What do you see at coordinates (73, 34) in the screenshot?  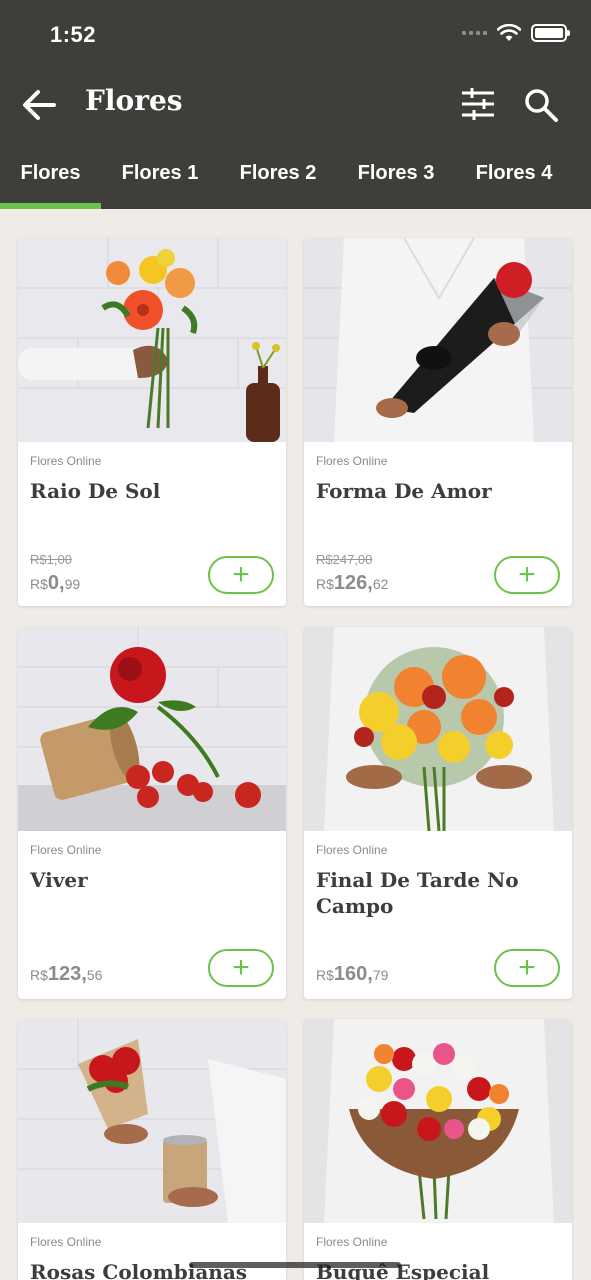 I see `status-time: 1:52` at bounding box center [73, 34].